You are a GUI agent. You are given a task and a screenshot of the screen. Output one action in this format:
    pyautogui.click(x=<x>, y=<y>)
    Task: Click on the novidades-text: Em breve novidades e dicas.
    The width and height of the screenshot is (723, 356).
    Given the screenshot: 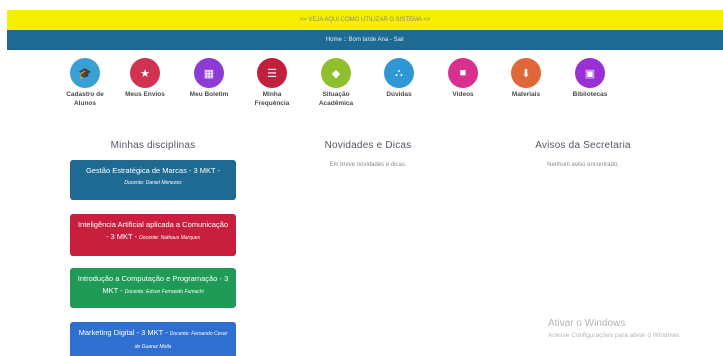 What is the action you would take?
    pyautogui.click(x=368, y=165)
    